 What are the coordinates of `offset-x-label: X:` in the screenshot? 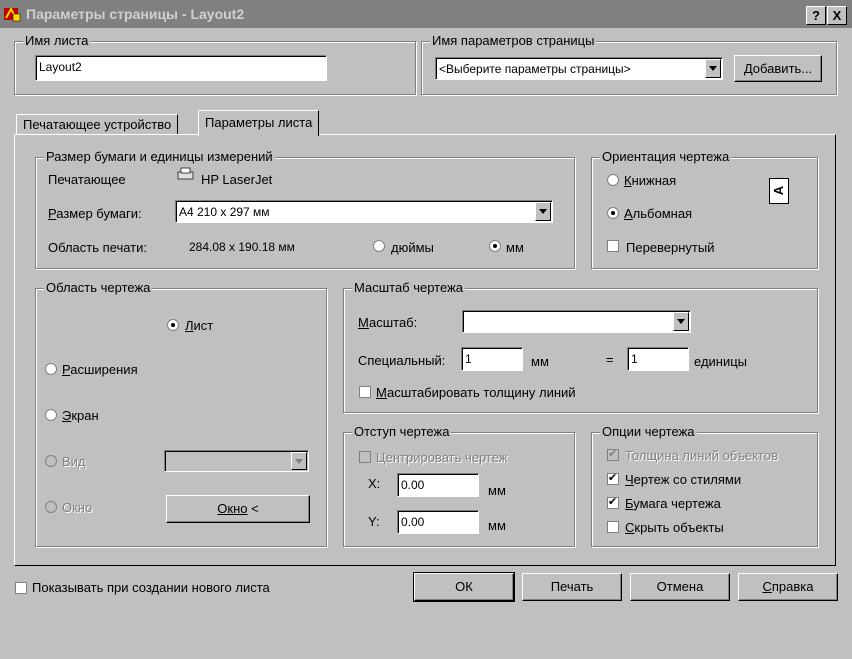 It's located at (374, 483).